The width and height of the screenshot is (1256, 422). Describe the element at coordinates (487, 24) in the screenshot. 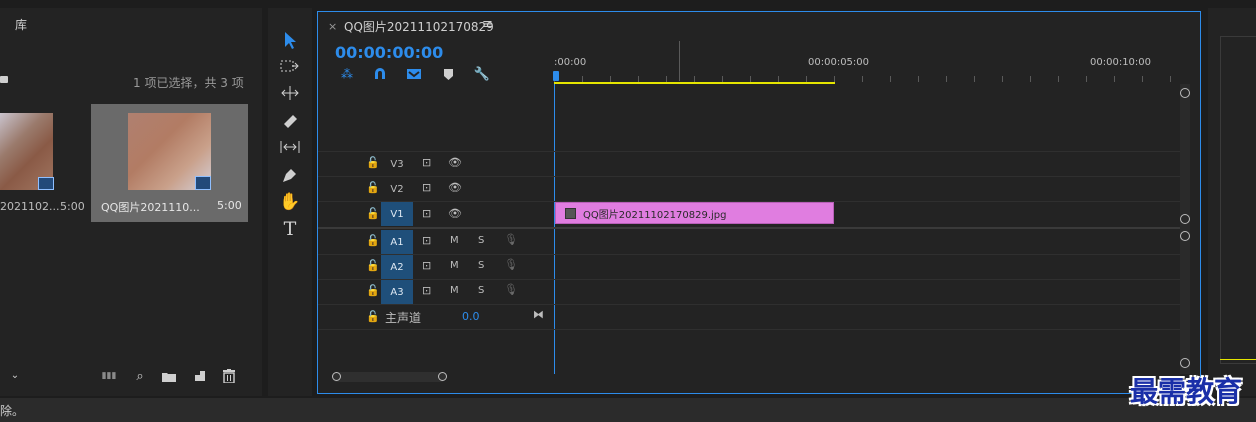

I see `panel-menu-icon: ≡` at that location.